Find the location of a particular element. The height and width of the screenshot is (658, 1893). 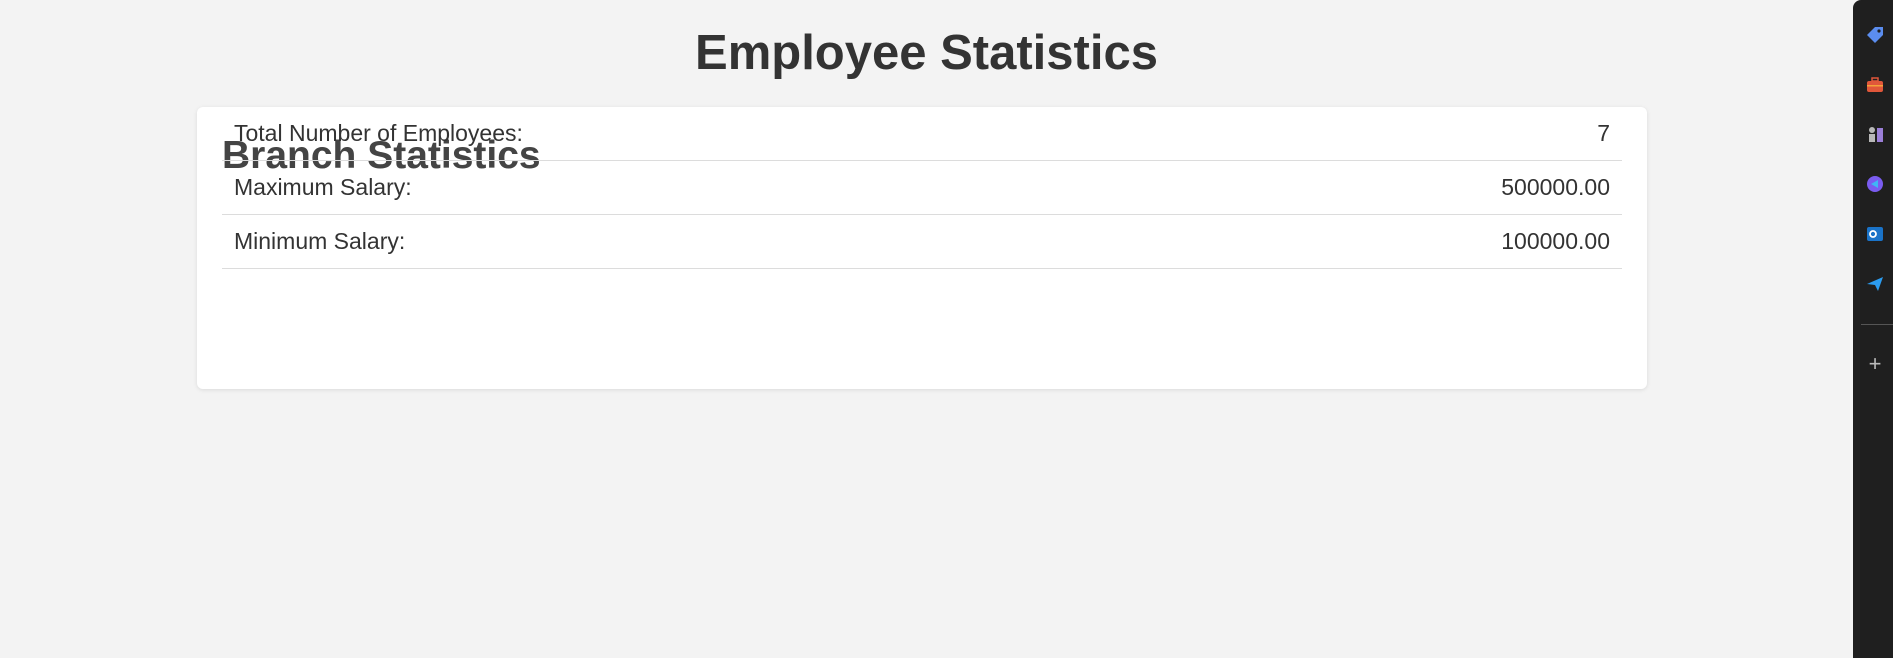

stat-label: Maximum Salary: is located at coordinates (323, 187).